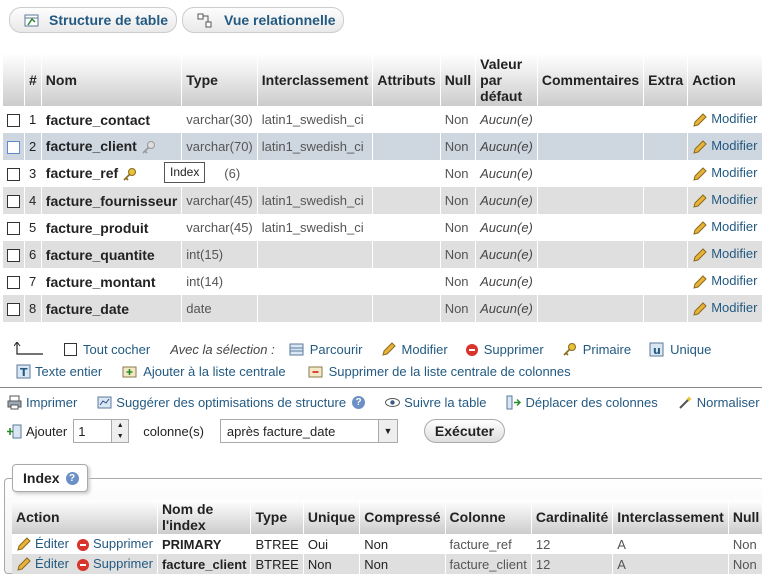 Image resolution: width=762 pixels, height=574 pixels. What do you see at coordinates (219, 80) in the screenshot?
I see `header-type: Type` at bounding box center [219, 80].